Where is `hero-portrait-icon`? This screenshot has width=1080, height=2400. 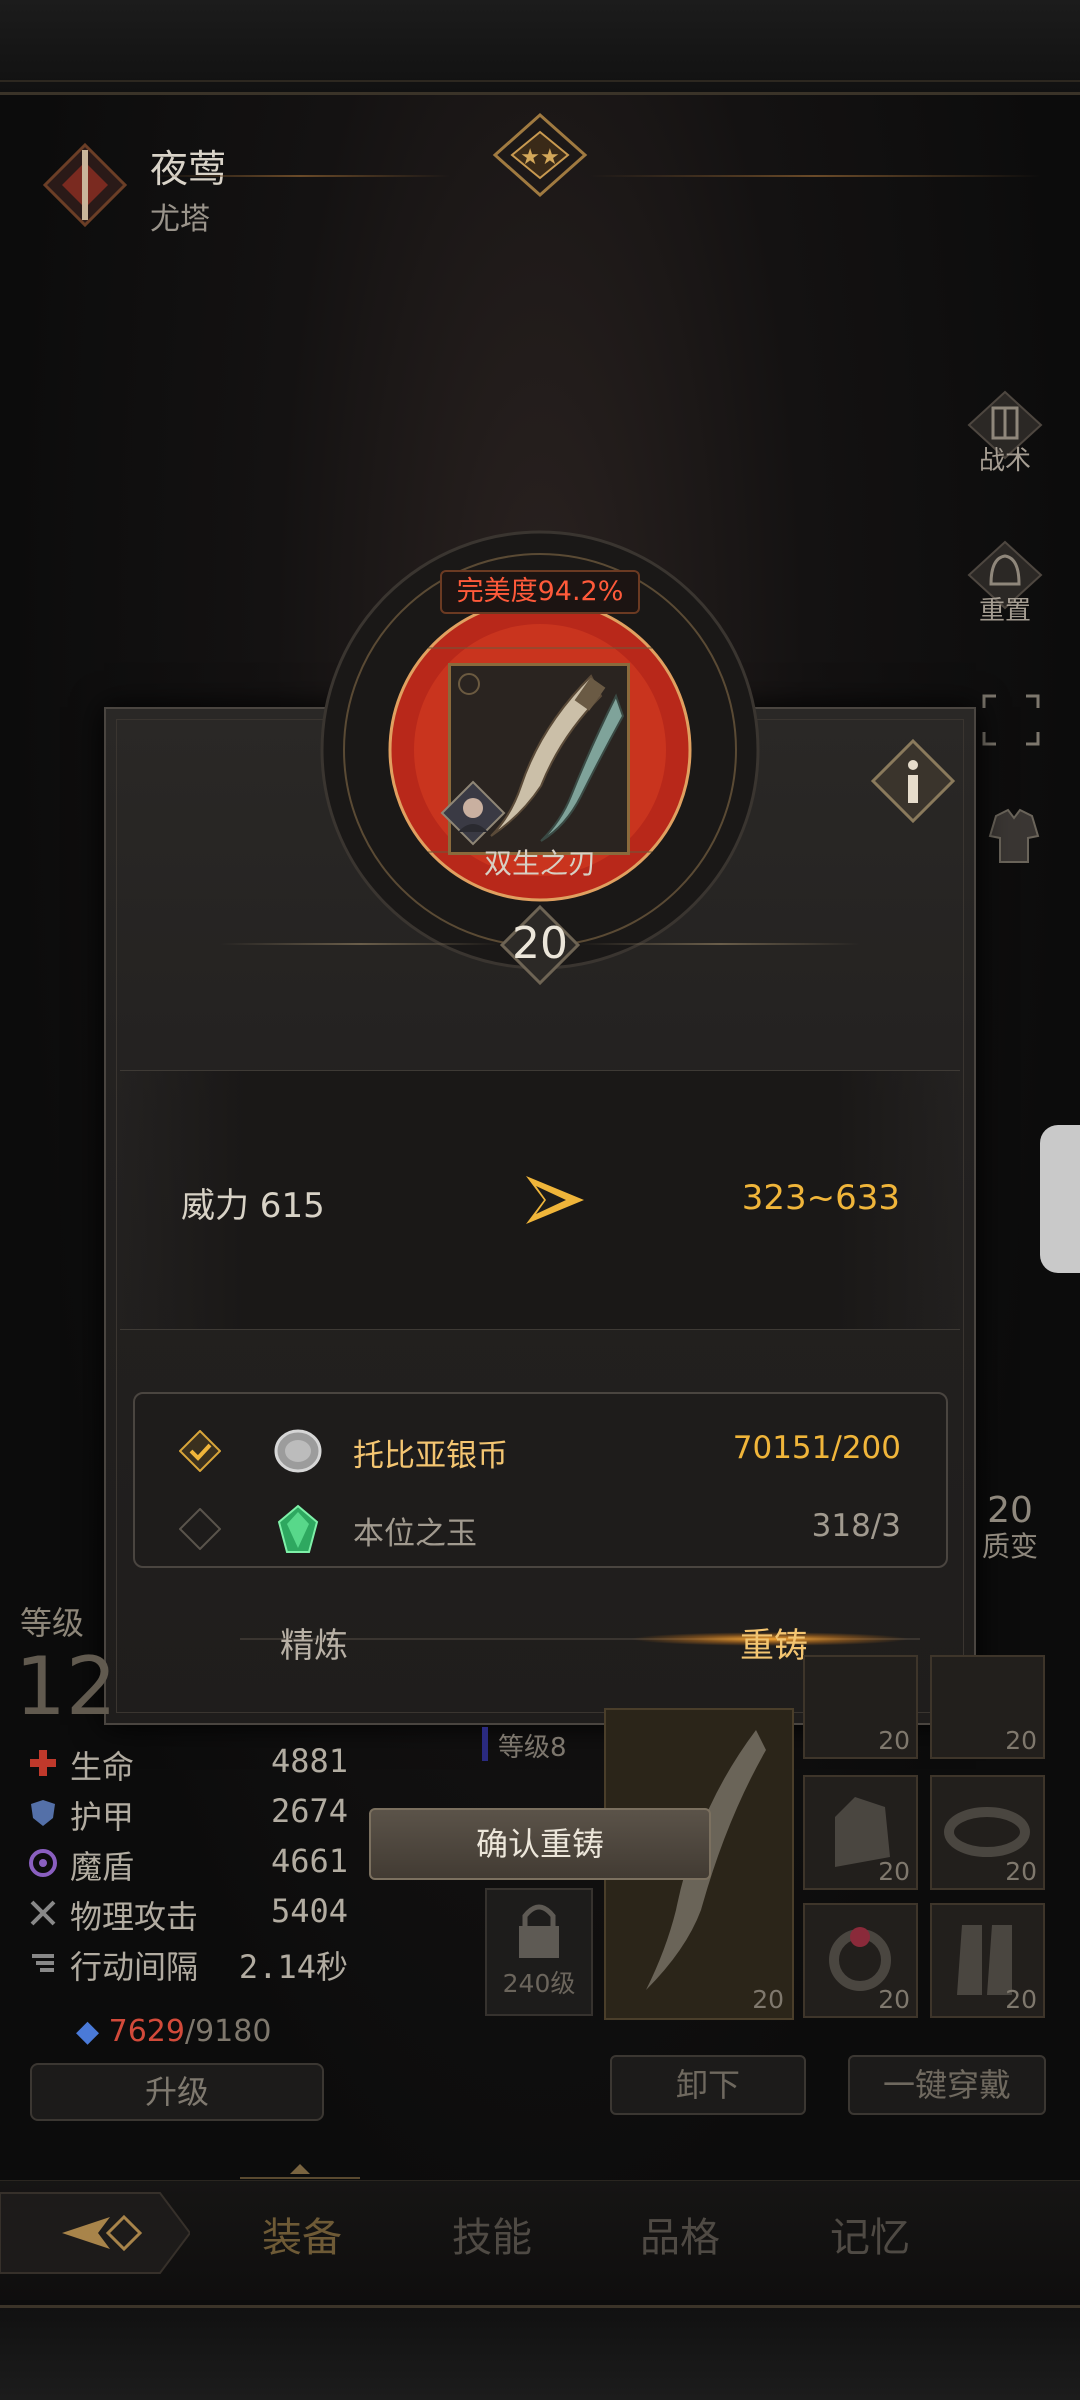
hero-portrait-icon is located at coordinates (473, 813).